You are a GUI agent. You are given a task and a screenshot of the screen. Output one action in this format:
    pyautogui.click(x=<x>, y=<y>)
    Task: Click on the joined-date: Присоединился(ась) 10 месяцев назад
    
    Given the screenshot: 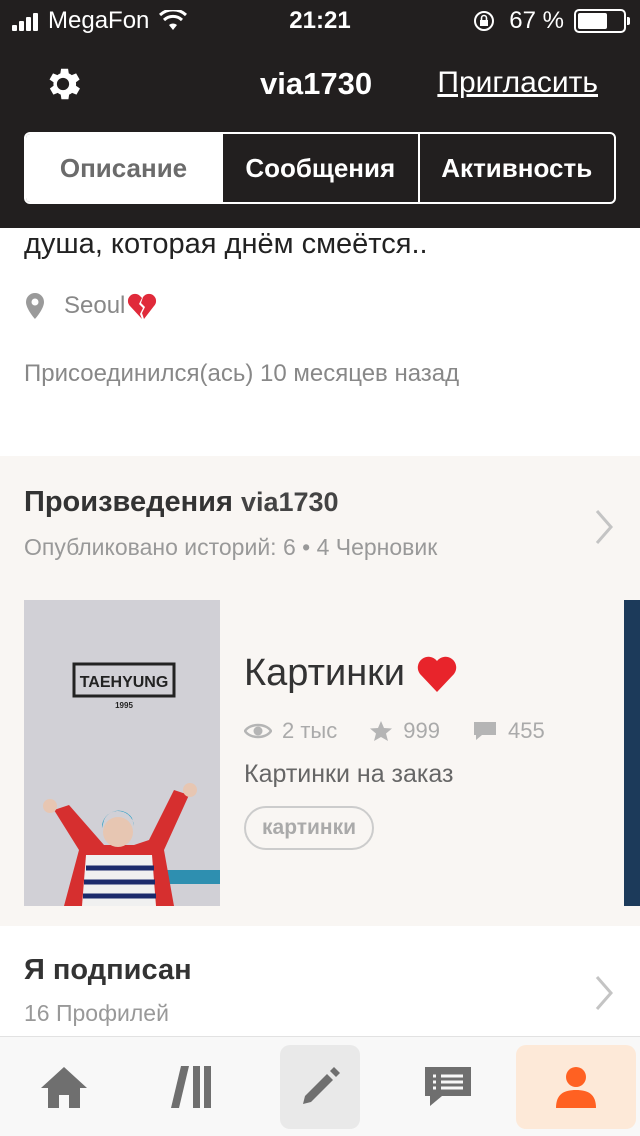 What is the action you would take?
    pyautogui.click(x=242, y=373)
    